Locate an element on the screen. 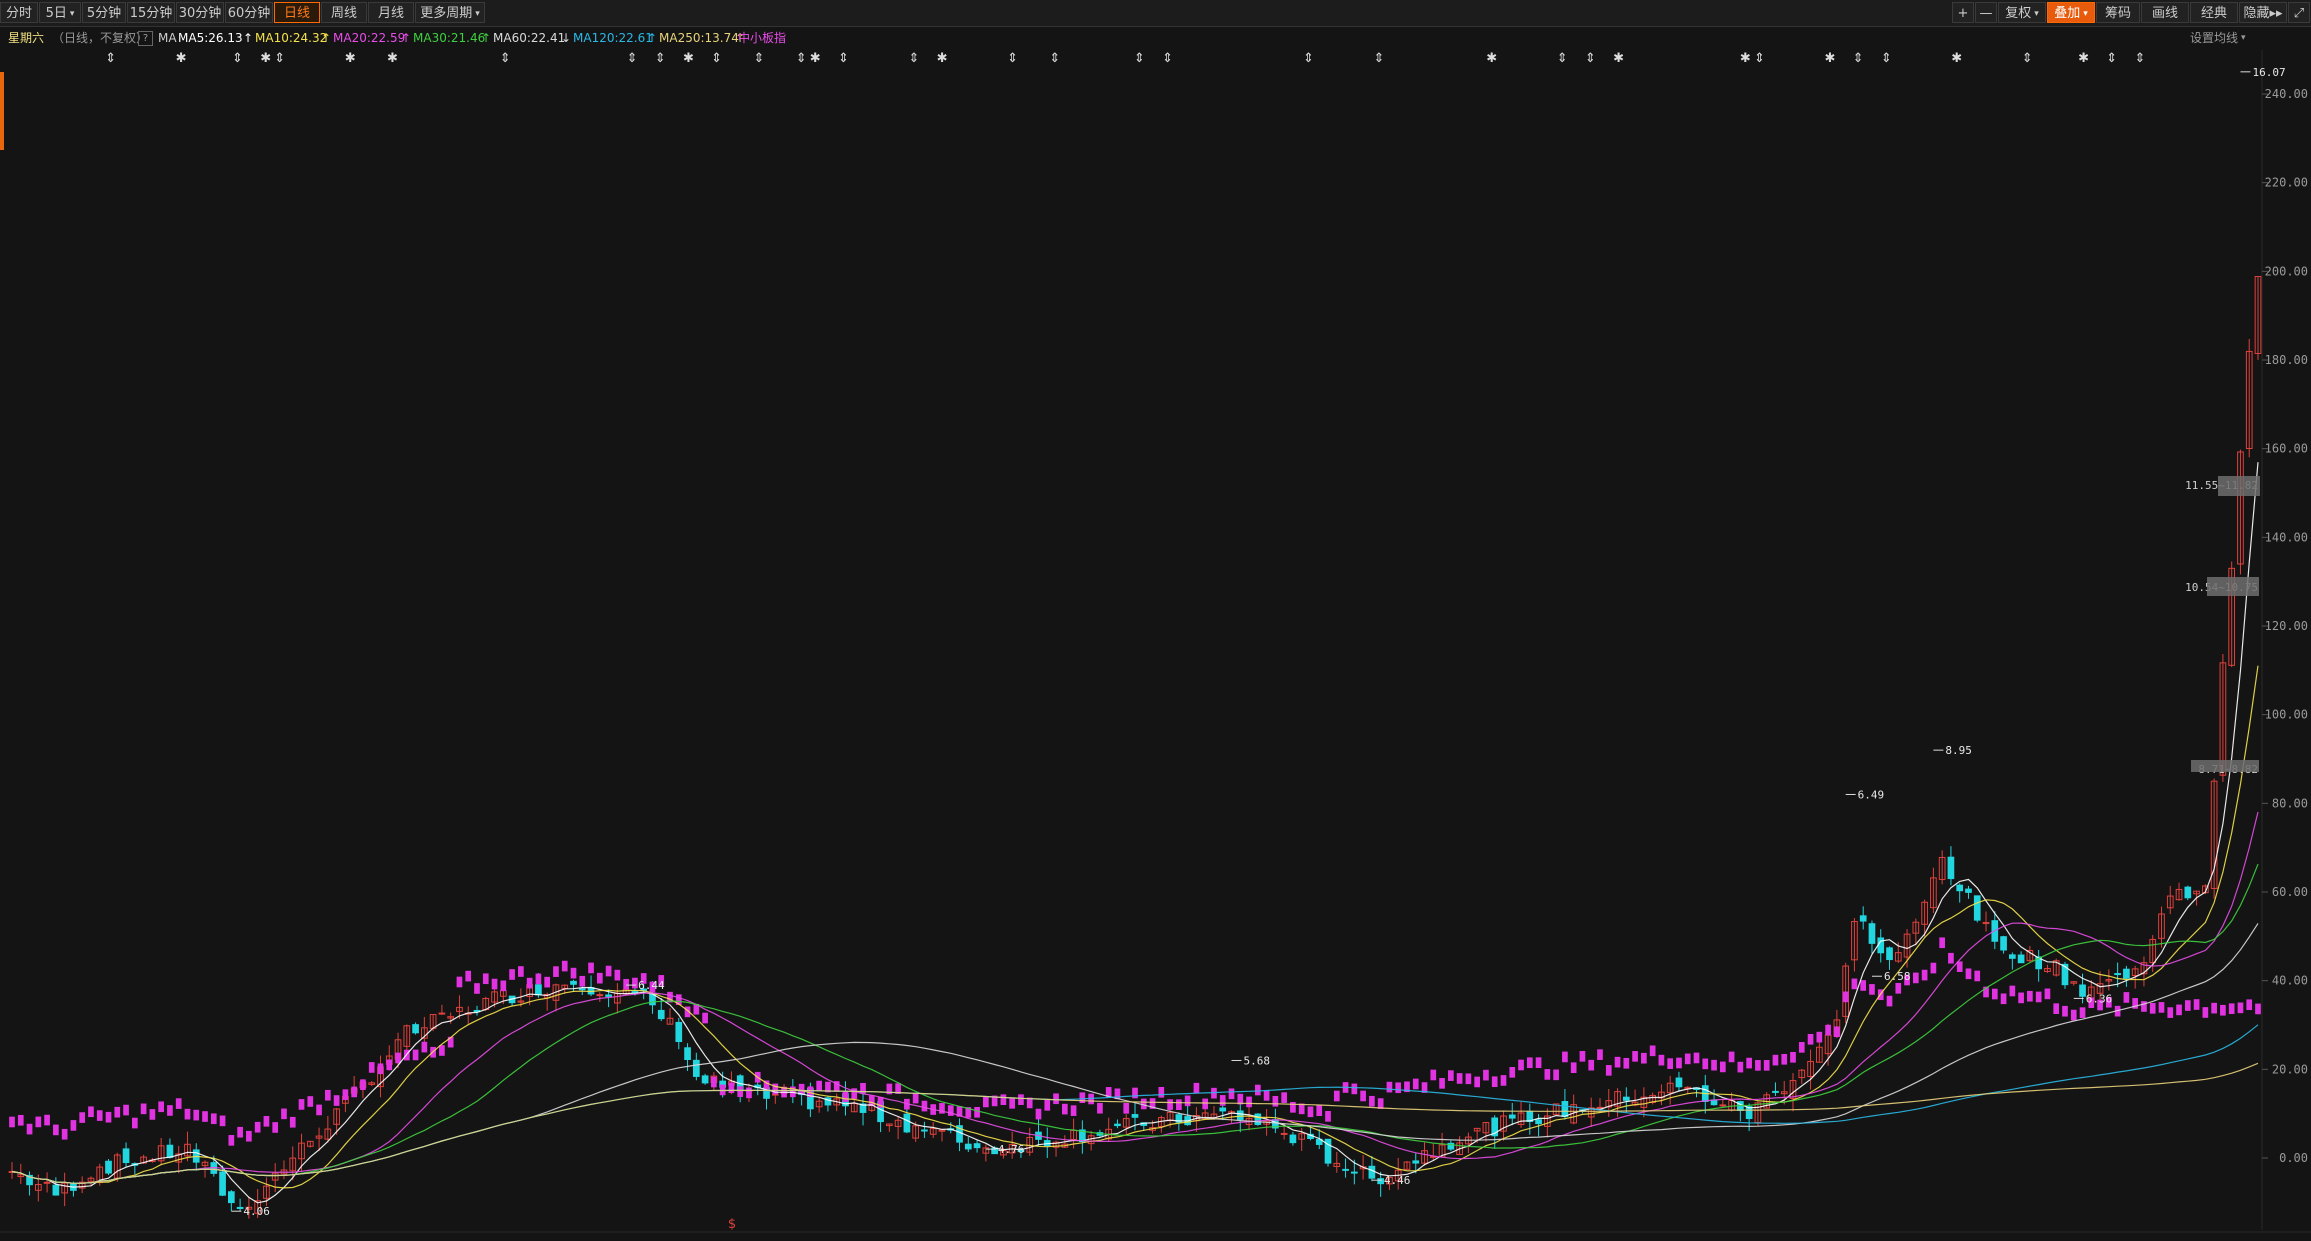 The width and height of the screenshot is (2311, 1241). tab-period-9: 更多周期 ▾ is located at coordinates (450, 12).